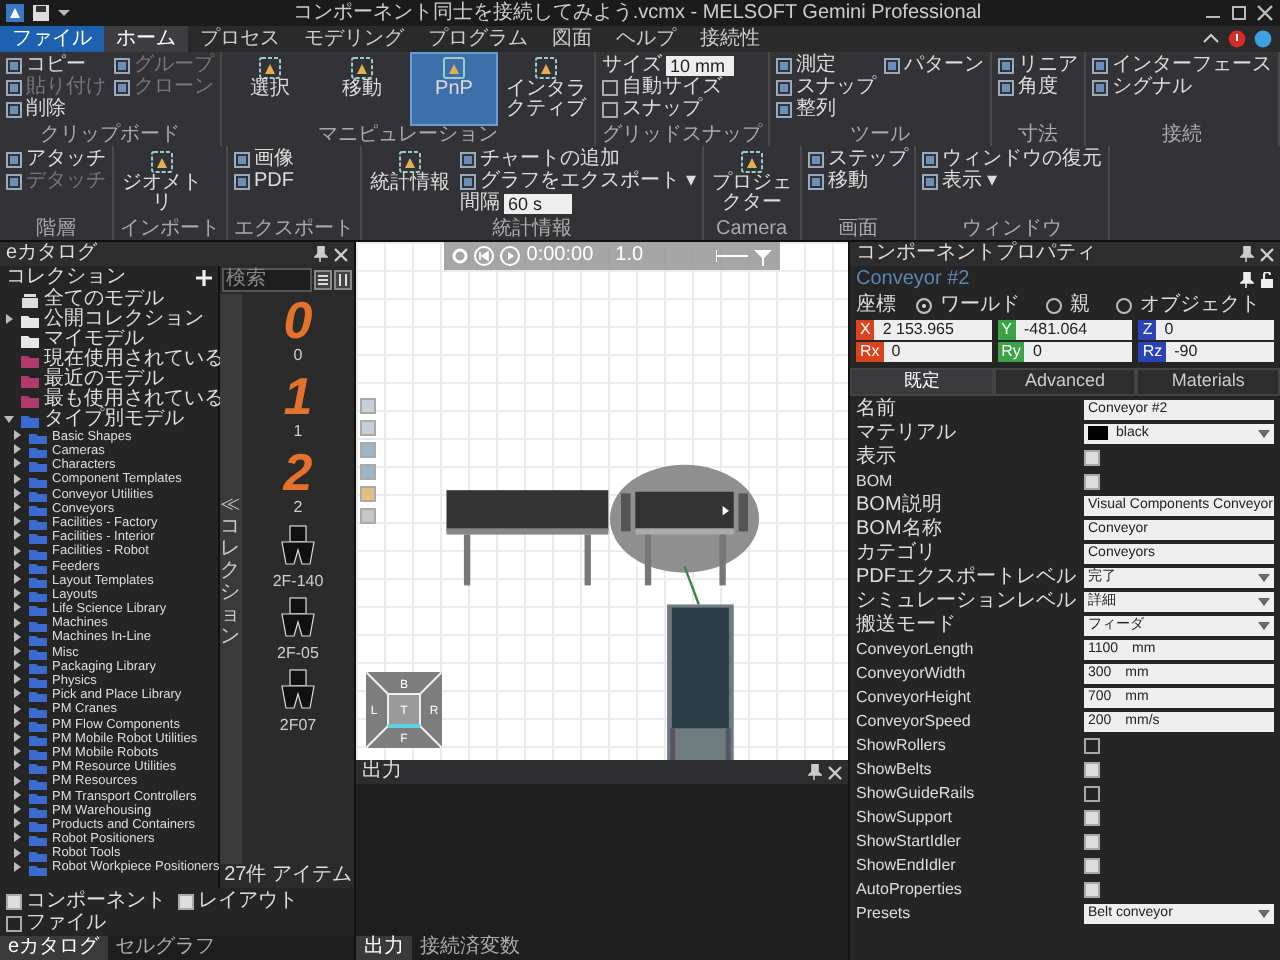 The height and width of the screenshot is (960, 1280). Describe the element at coordinates (826, 65) in the screenshot. I see `ribbon-button: 測定` at that location.